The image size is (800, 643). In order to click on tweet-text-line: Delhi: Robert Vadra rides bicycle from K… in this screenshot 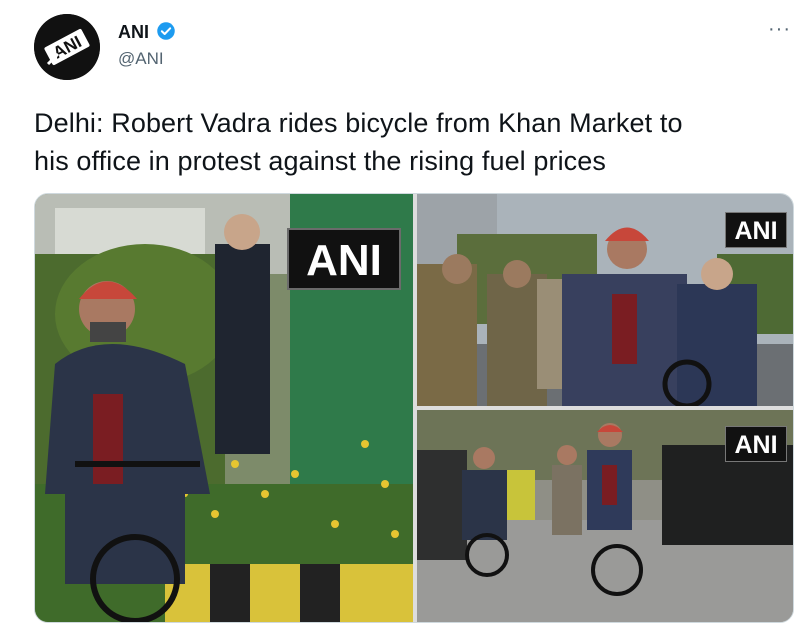, I will do `click(358, 123)`.